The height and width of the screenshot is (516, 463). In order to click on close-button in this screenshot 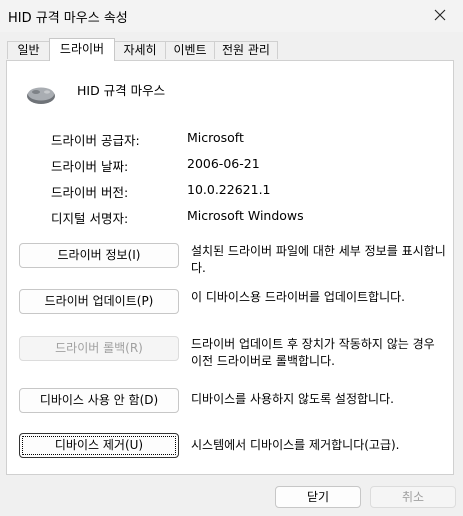, I will do `click(440, 15)`.